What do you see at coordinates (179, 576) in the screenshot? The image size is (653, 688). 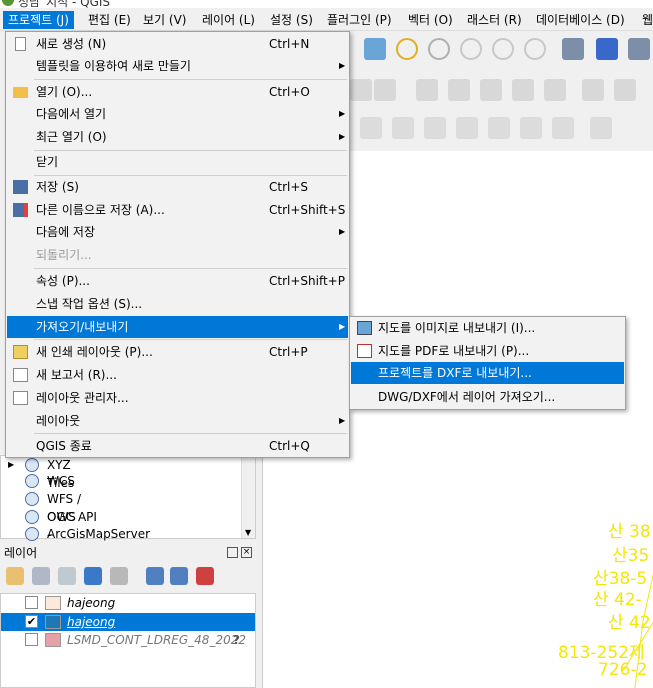 I see `collapse-all-icon` at bounding box center [179, 576].